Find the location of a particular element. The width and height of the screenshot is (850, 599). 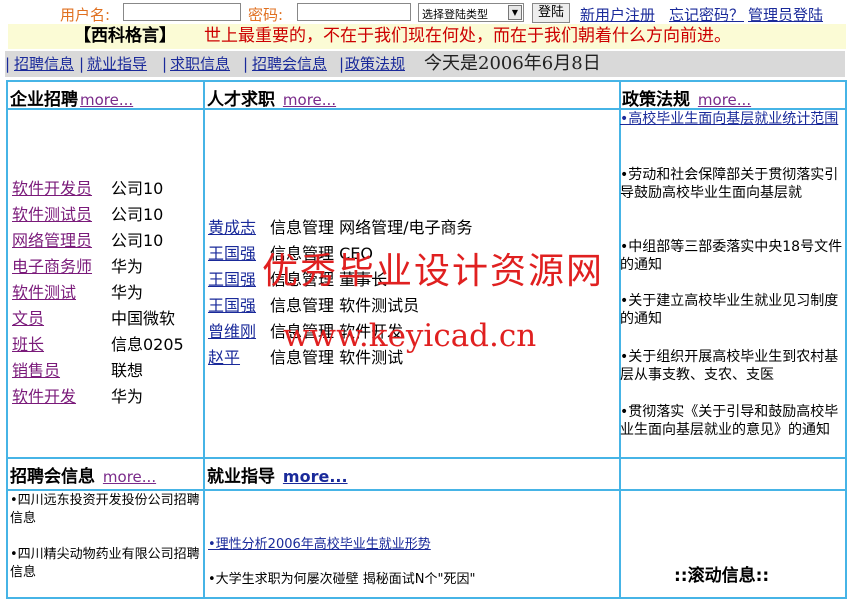

scroll-info-title: ::滚动信息:: is located at coordinates (722, 576).